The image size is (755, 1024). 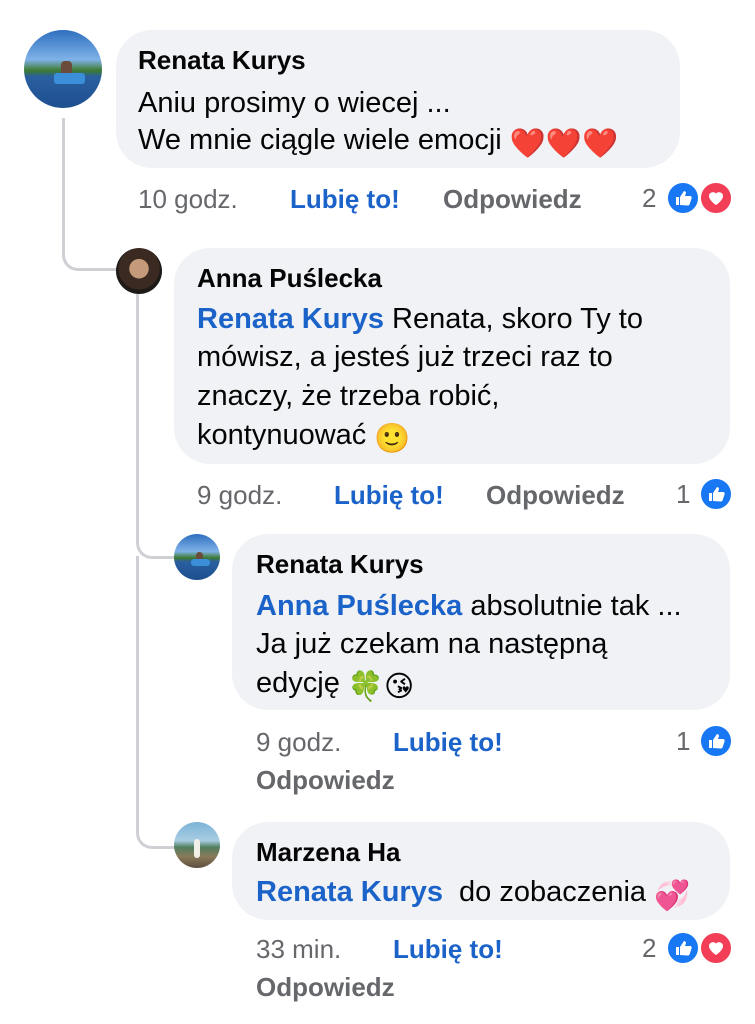 I want to click on comment-text-line: znaczy, że trzeba robić,, so click(x=348, y=396).